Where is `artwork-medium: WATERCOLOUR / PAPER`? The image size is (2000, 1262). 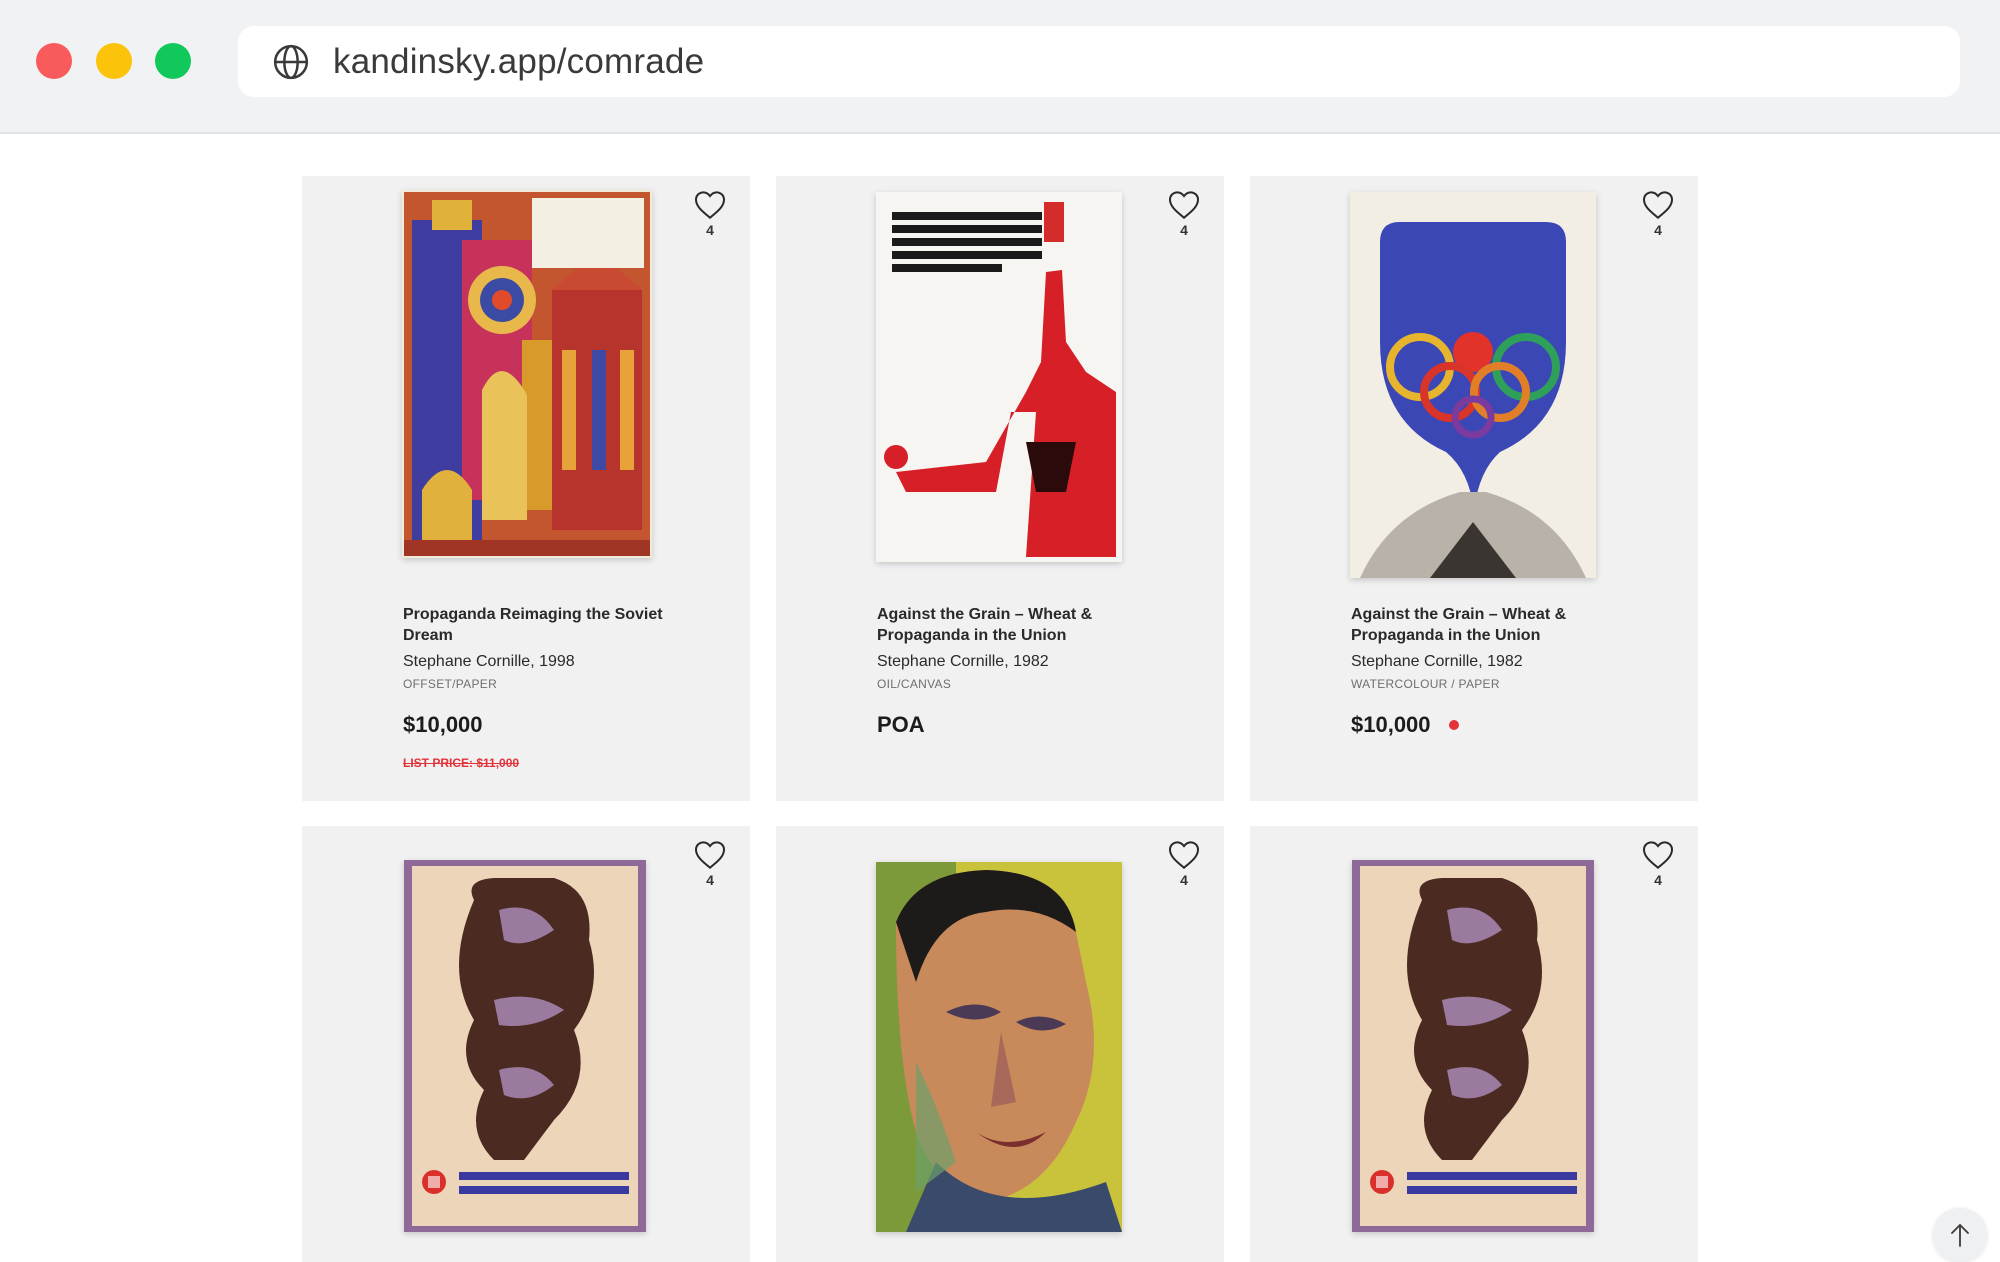
artwork-medium: WATERCOLOUR / PAPER is located at coordinates (1425, 684).